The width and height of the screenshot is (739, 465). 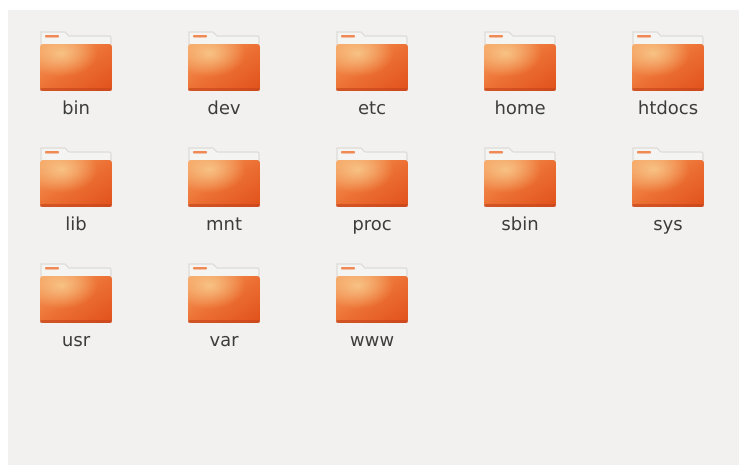 What do you see at coordinates (372, 109) in the screenshot?
I see `folder-name: etc` at bounding box center [372, 109].